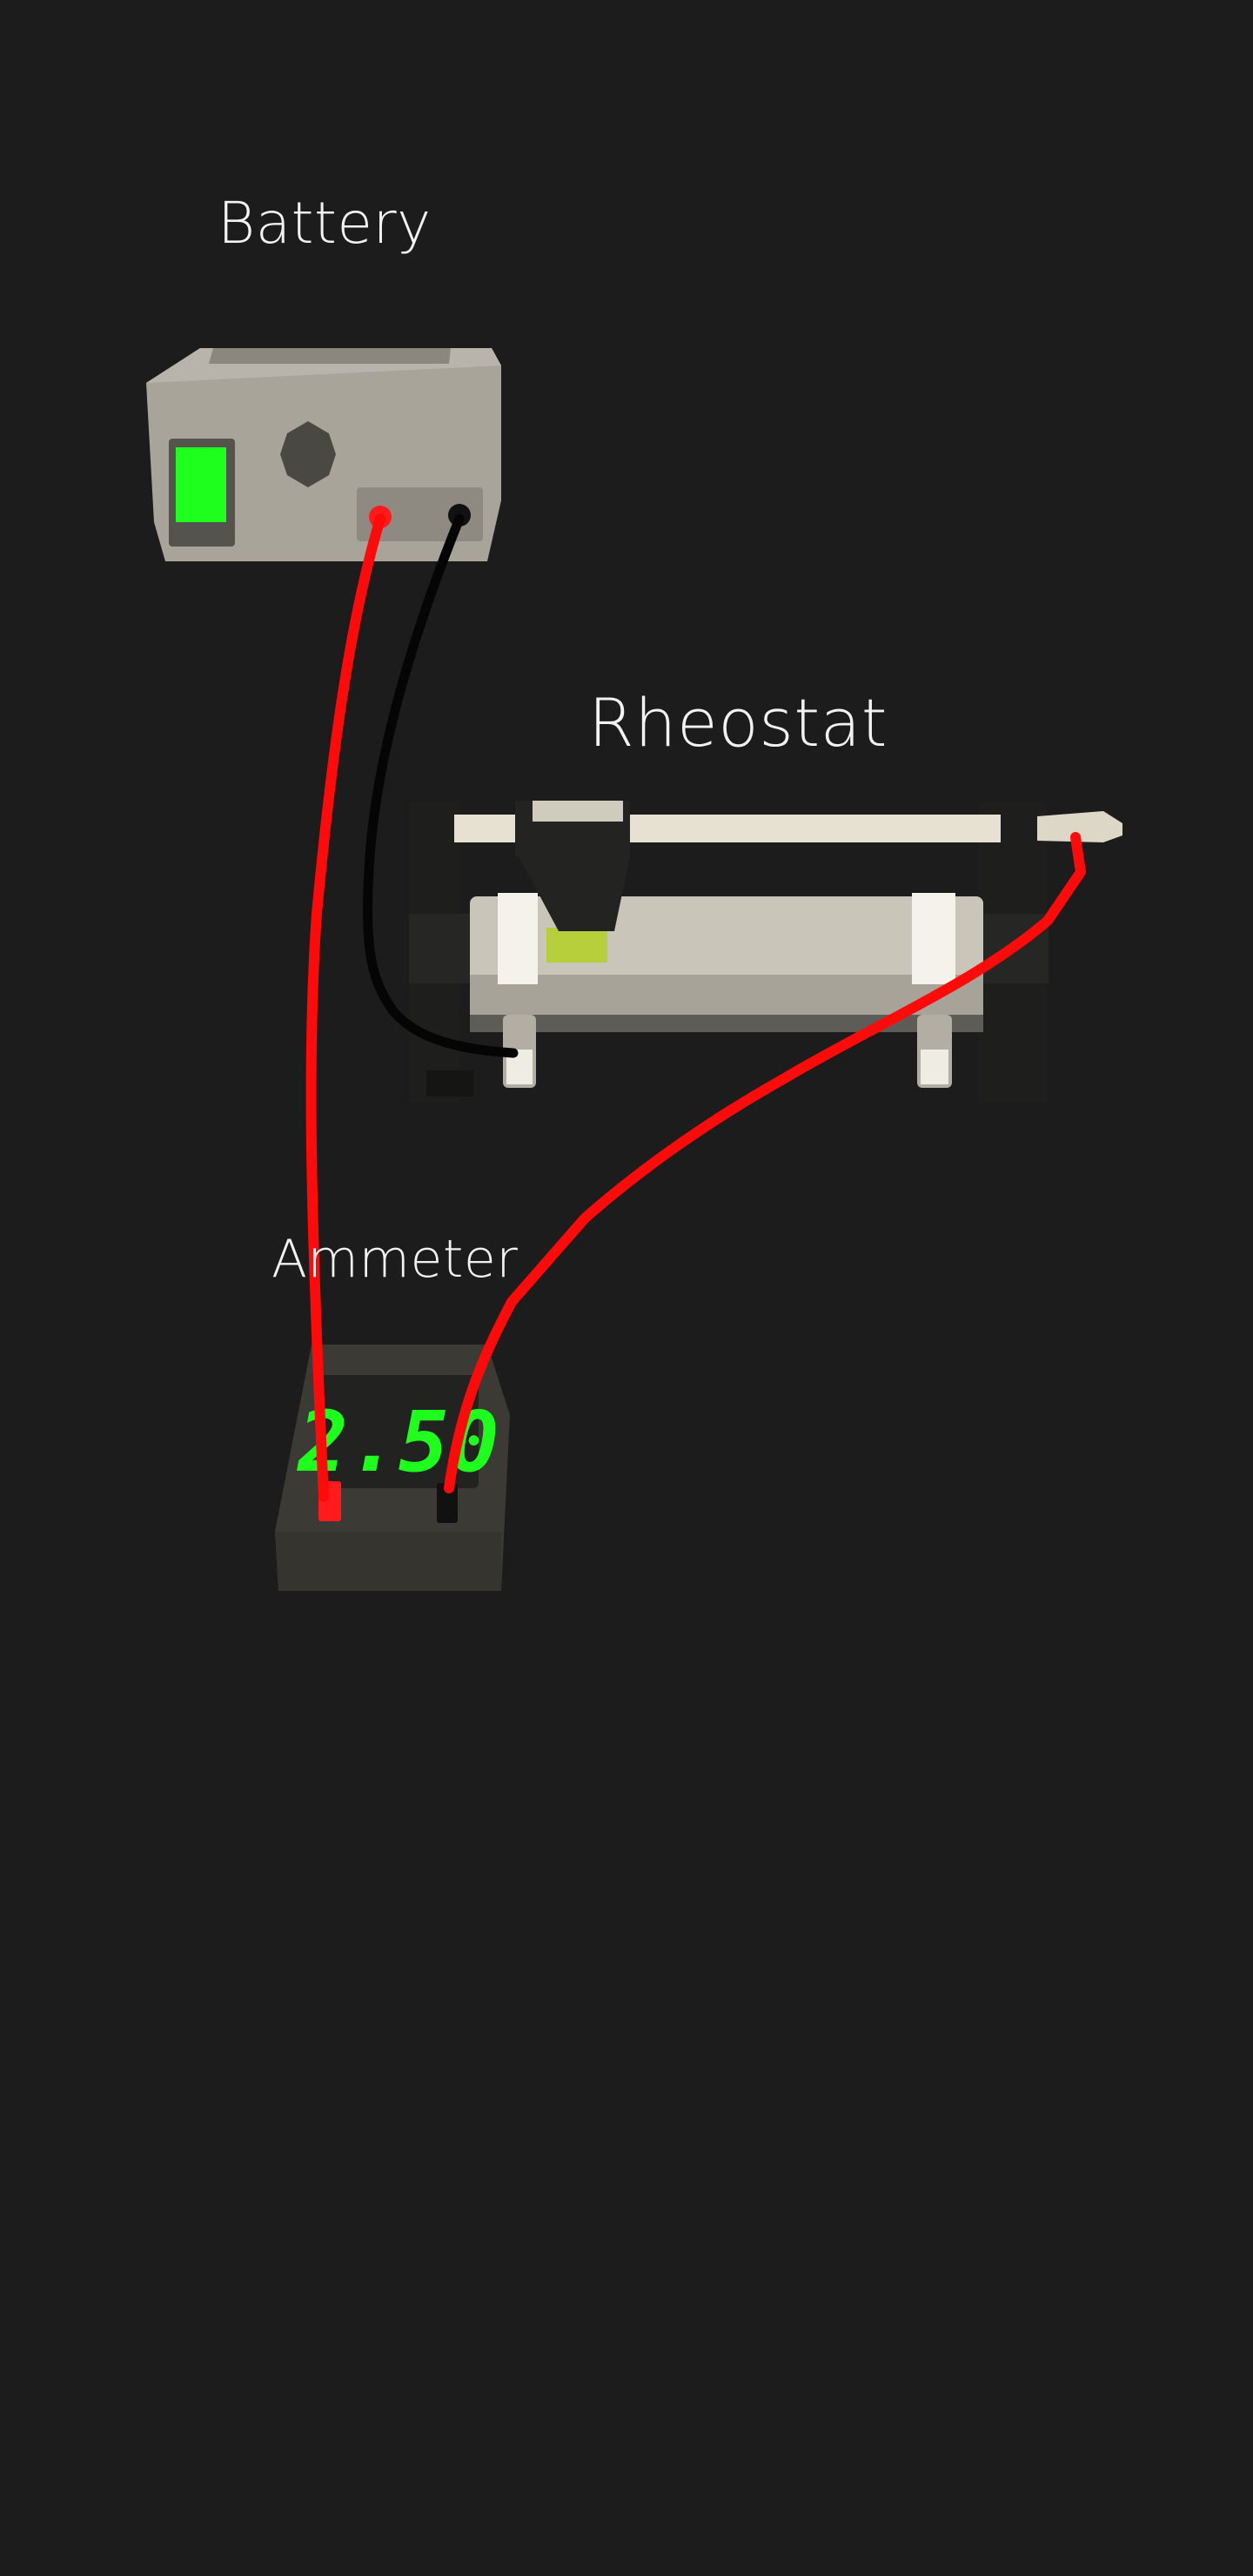 The width and height of the screenshot is (1253, 2576). I want to click on battery-handle, so click(330, 356).